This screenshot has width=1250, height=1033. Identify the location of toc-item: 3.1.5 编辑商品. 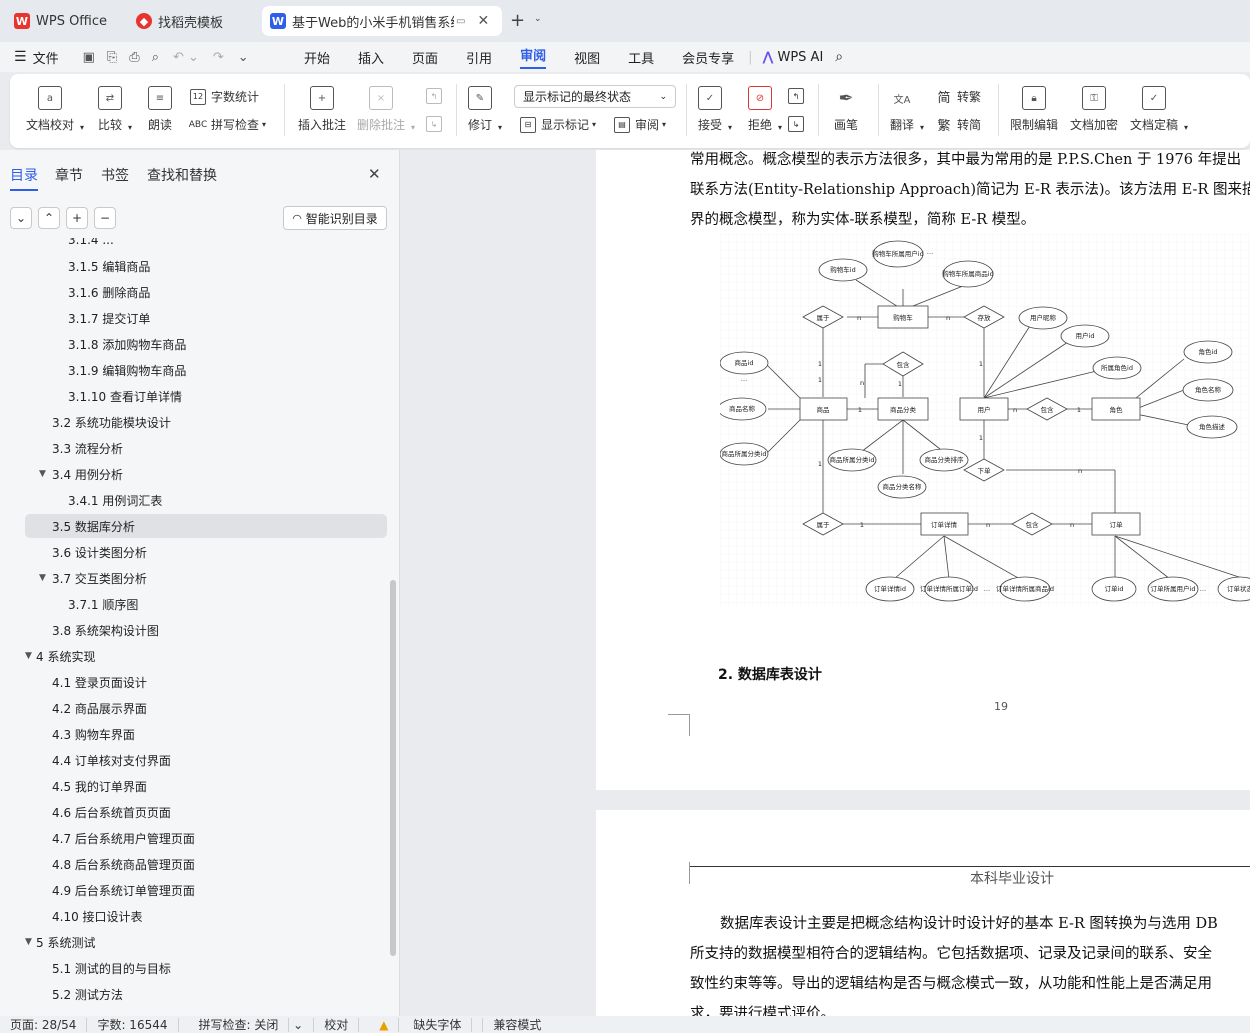
(206, 266).